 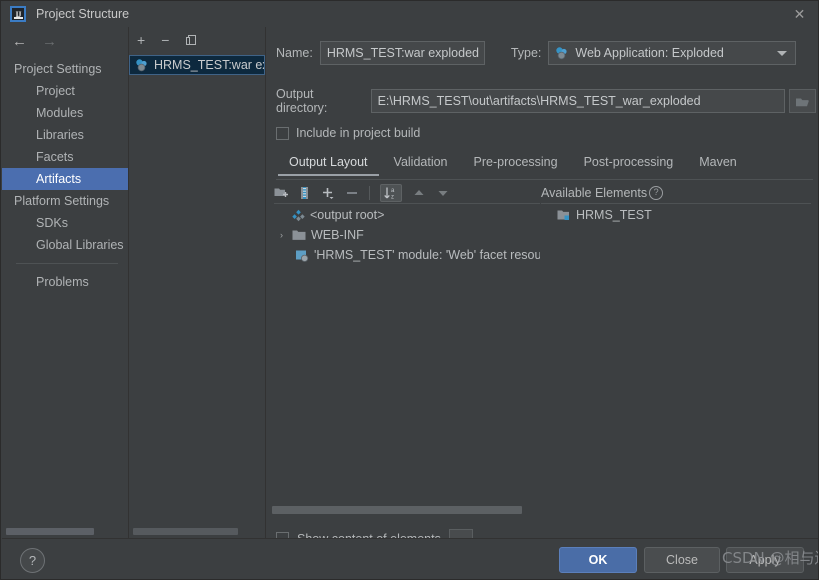 I want to click on tree-node-facet-resources: 'HRMS_TEST' module: 'Web' facet resou, so click(x=404, y=255).